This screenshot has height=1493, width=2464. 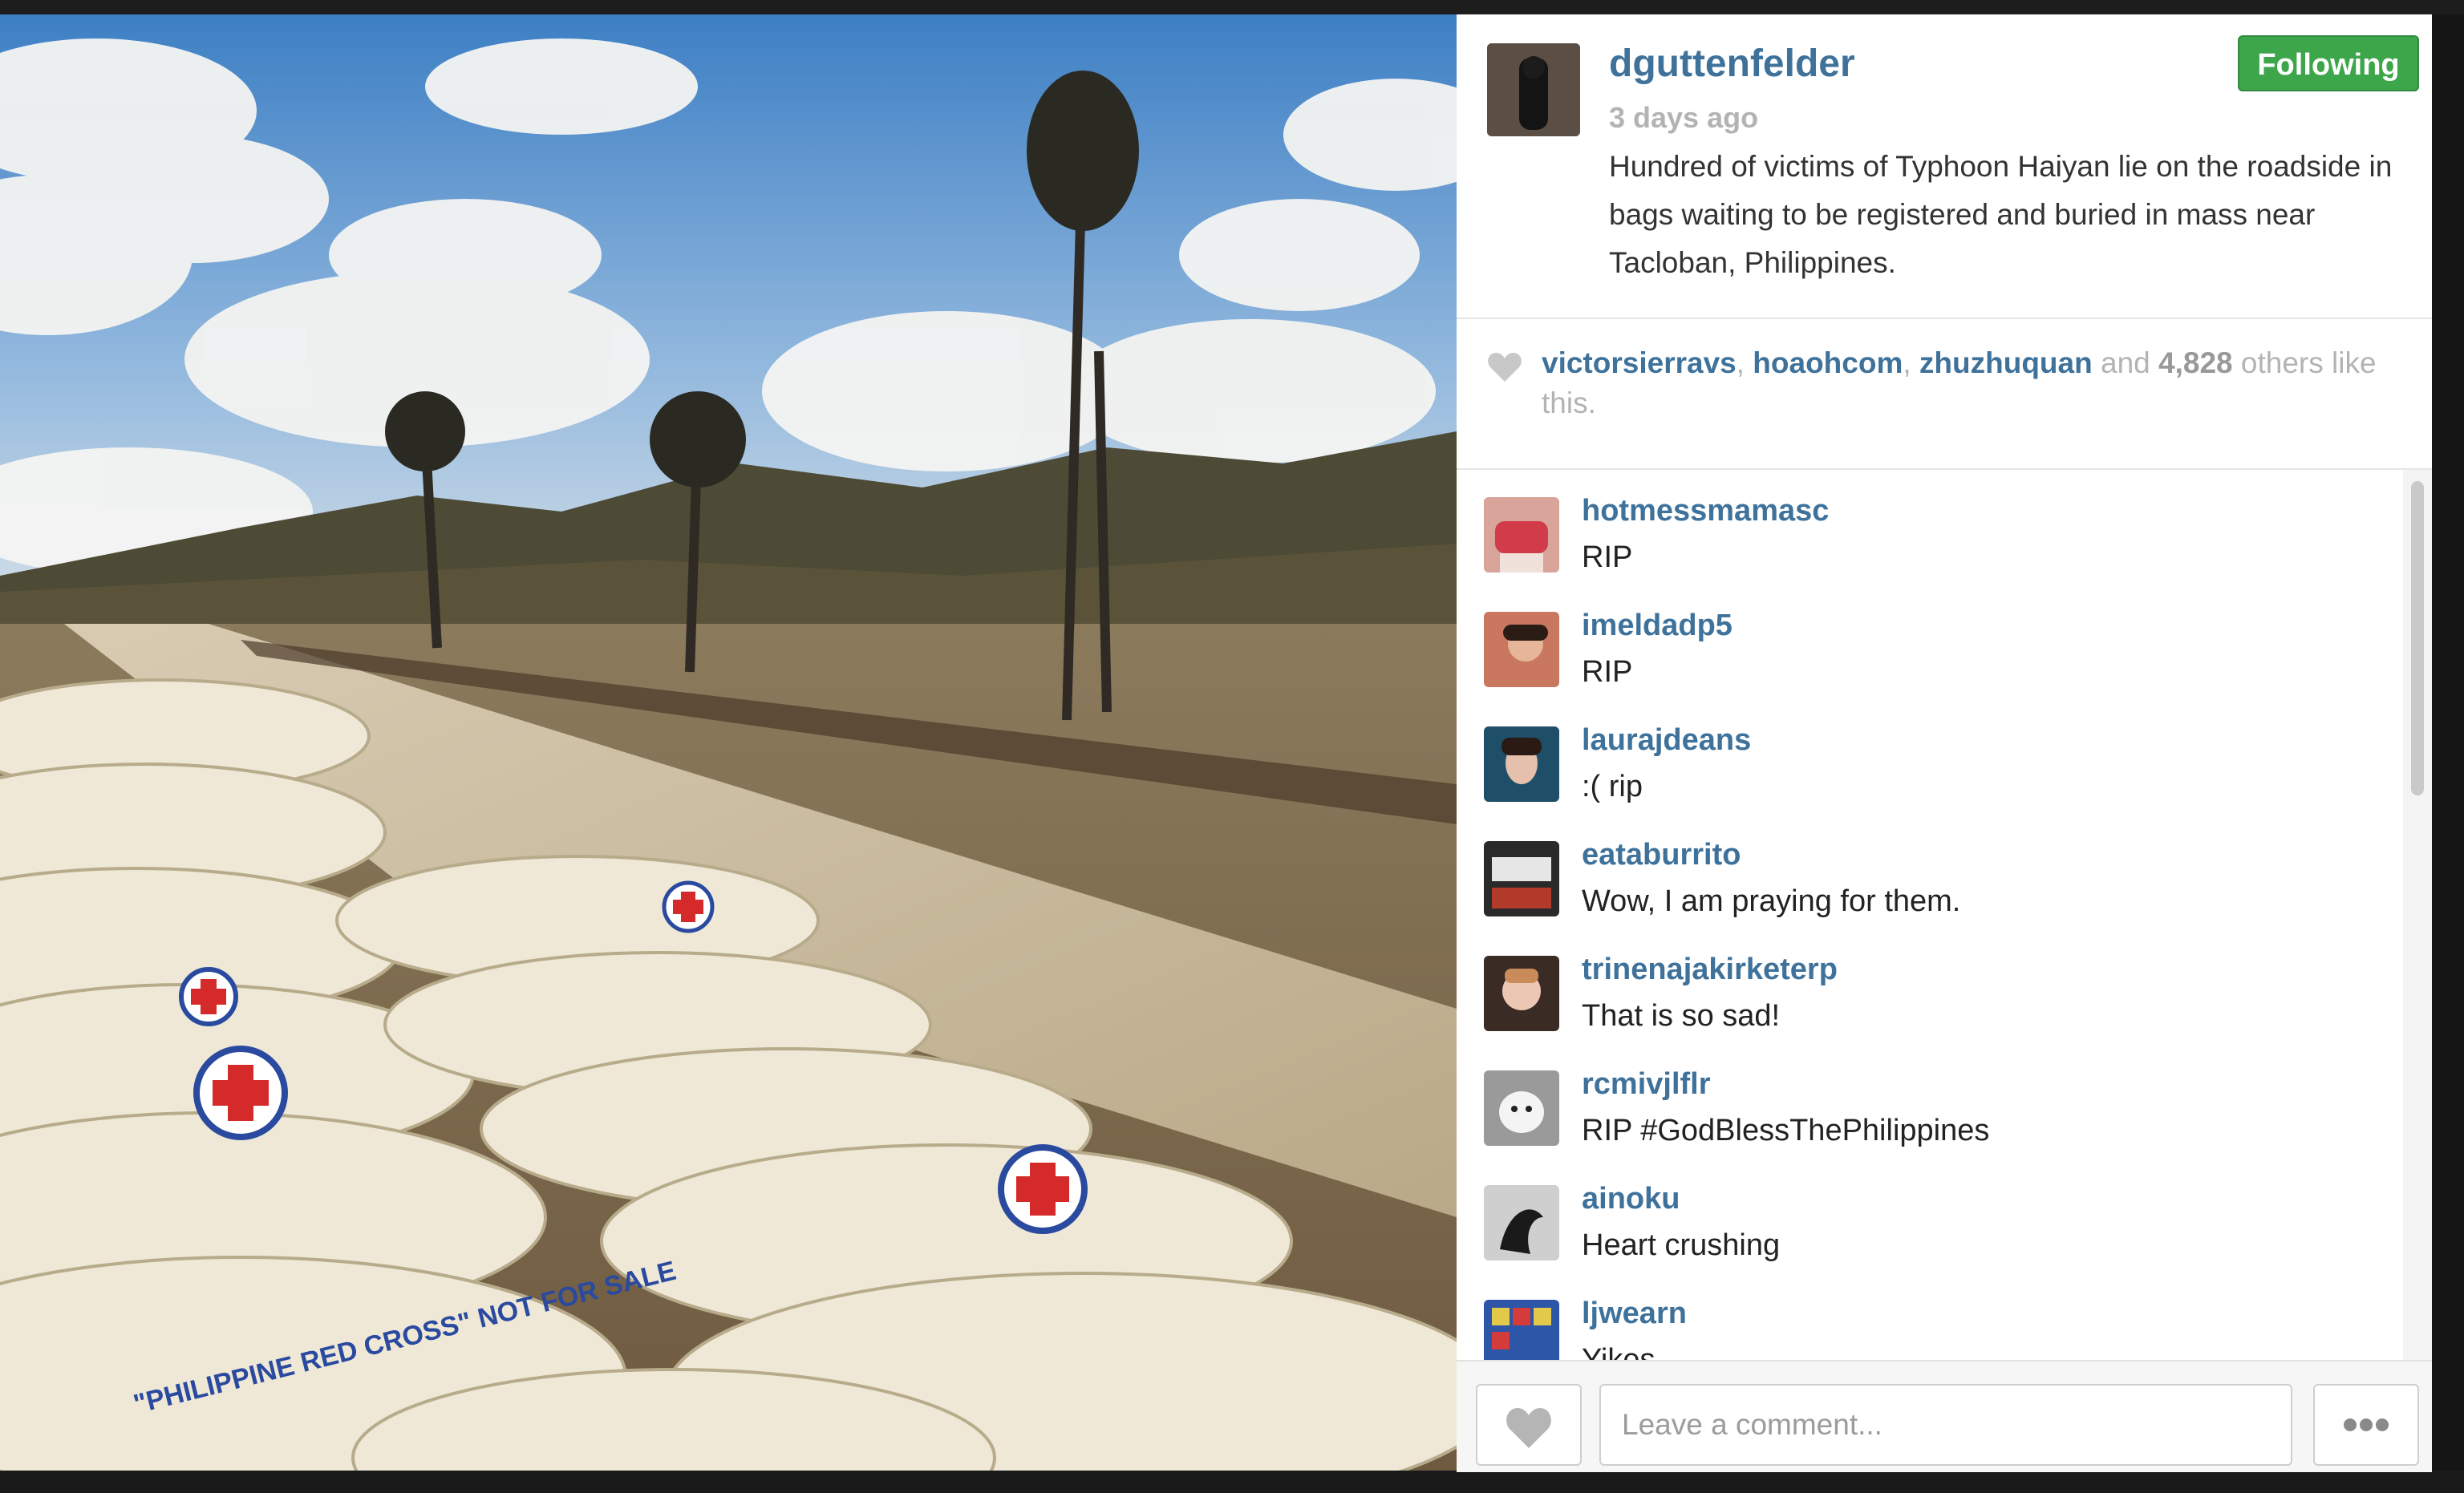 What do you see at coordinates (1772, 901) in the screenshot?
I see `comment-text: Wow, I am praying for them.` at bounding box center [1772, 901].